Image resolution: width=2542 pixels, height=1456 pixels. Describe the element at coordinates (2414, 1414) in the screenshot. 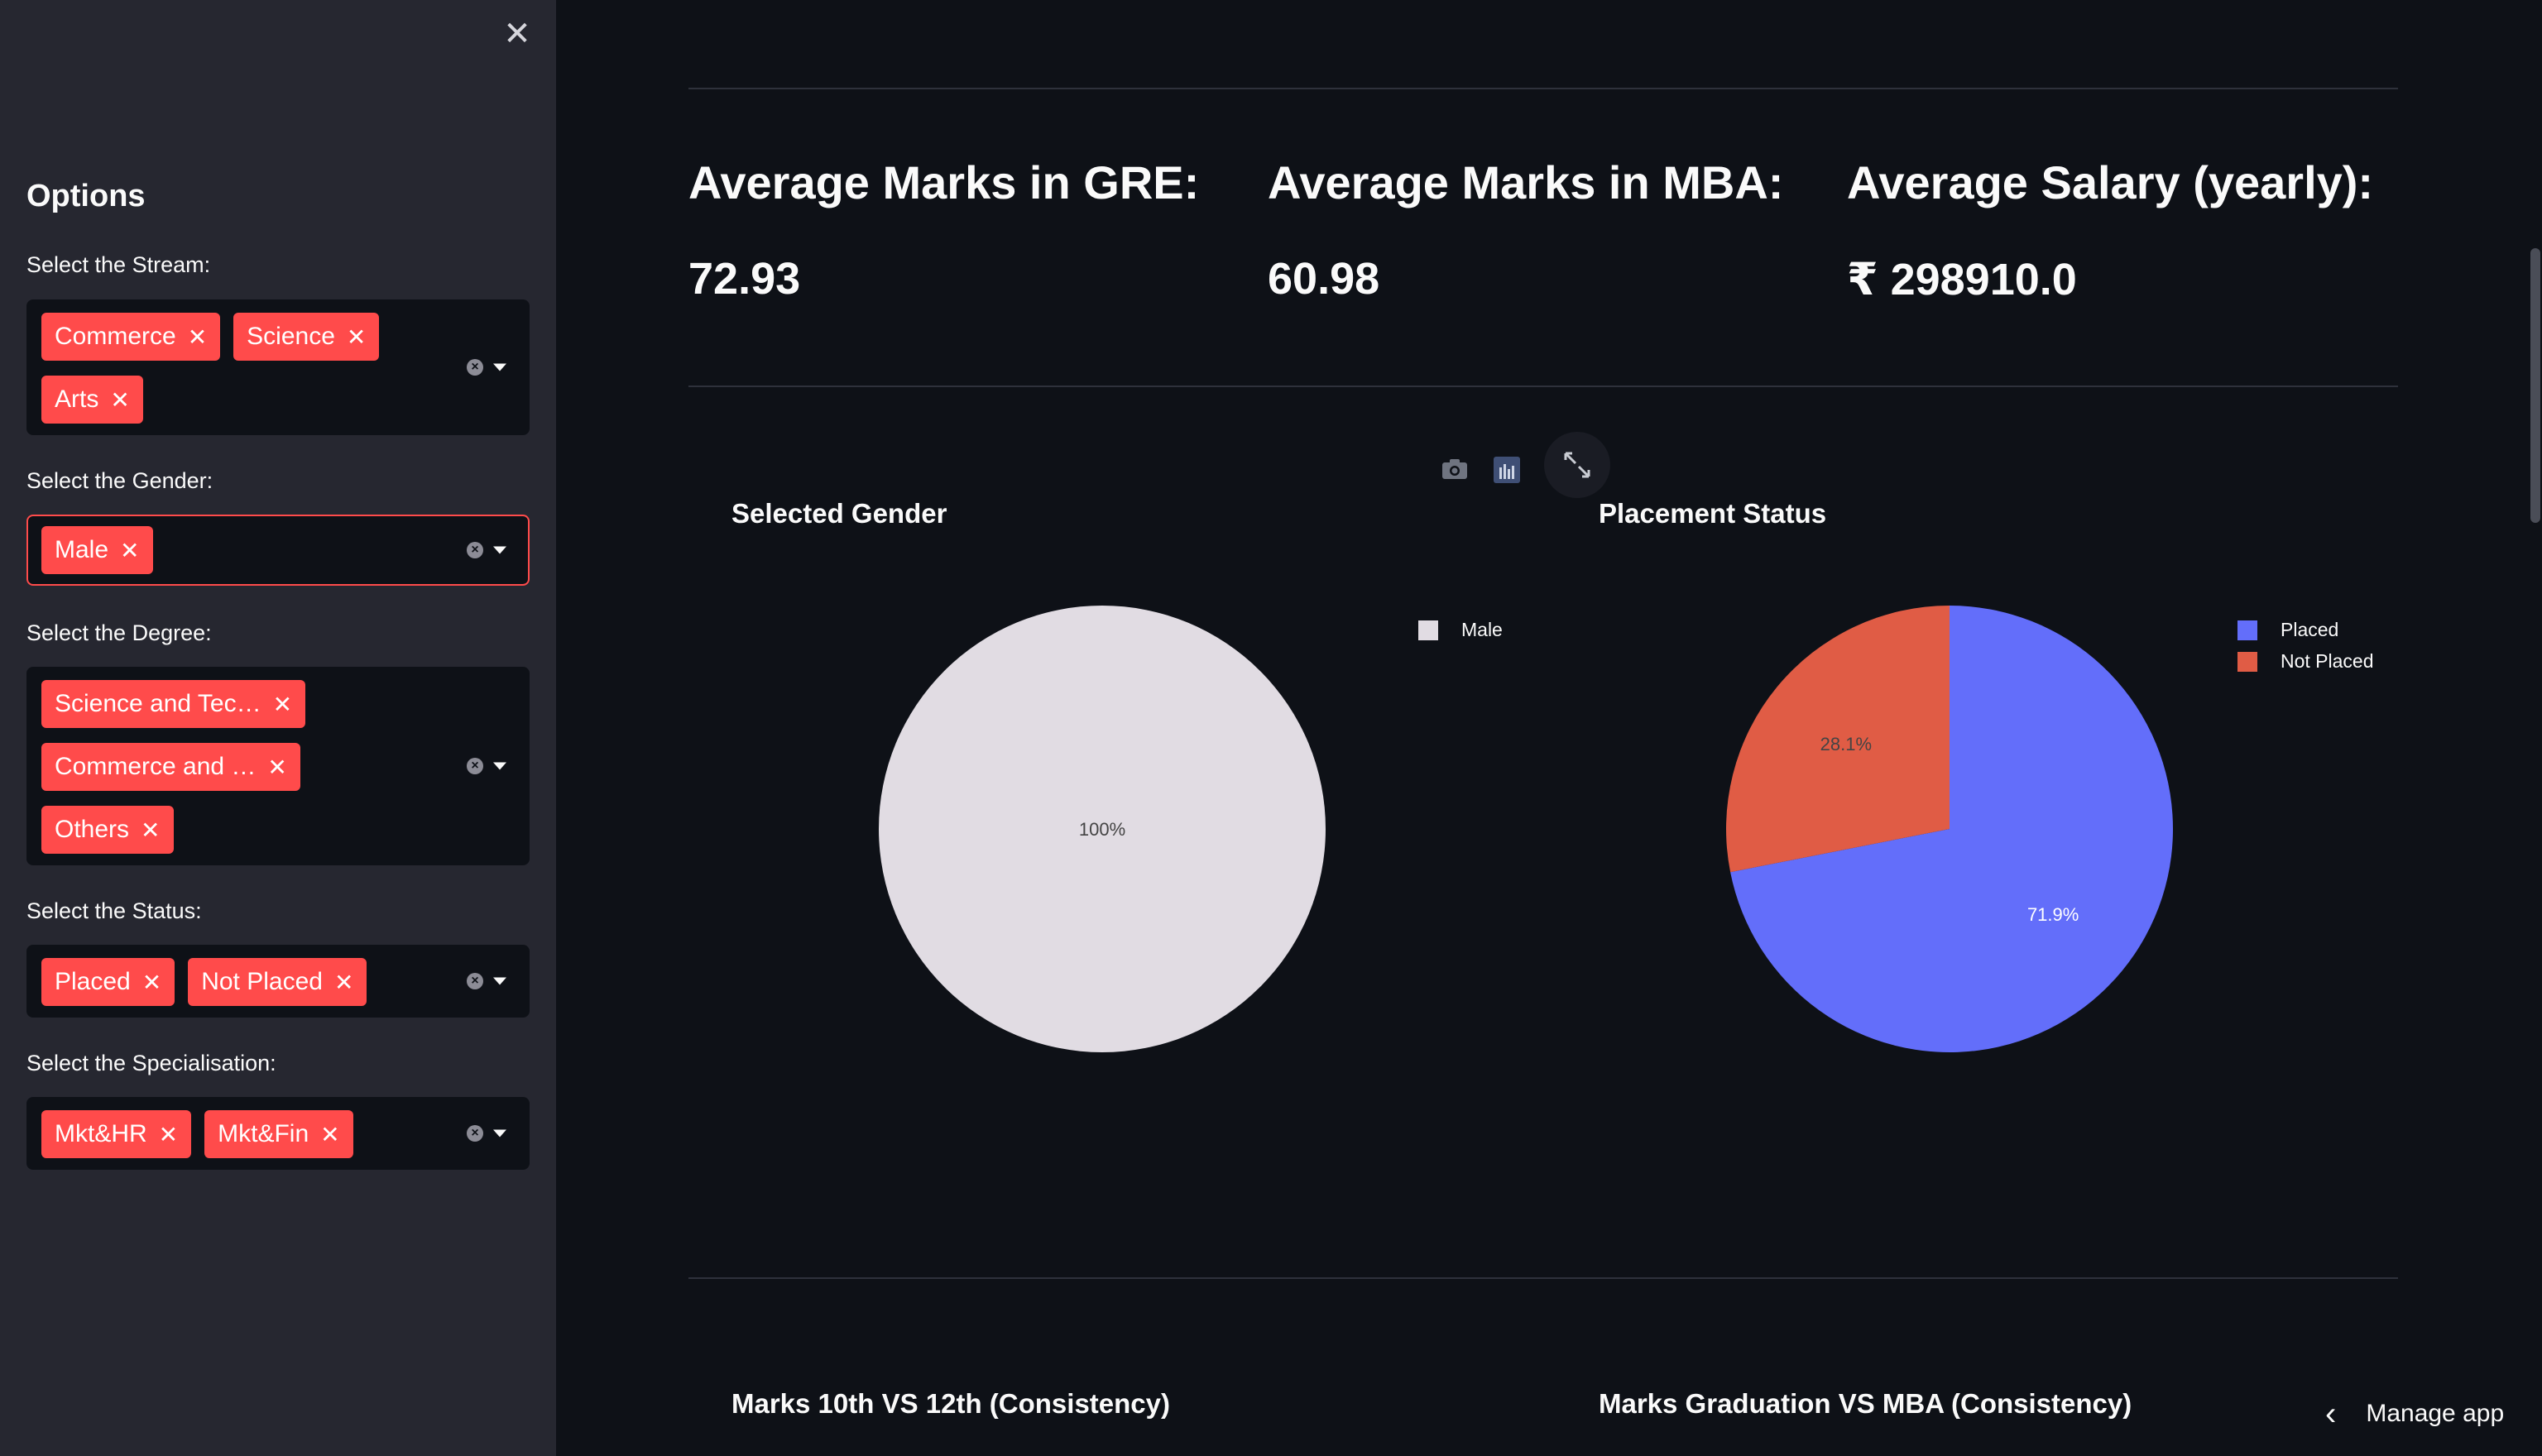

I see `manage-app-button: ‹ Manage app` at that location.